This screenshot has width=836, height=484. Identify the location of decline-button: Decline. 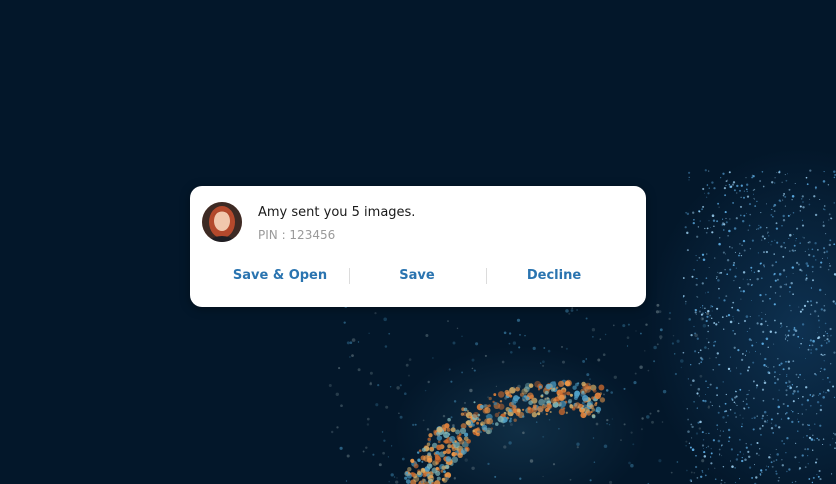
(554, 276).